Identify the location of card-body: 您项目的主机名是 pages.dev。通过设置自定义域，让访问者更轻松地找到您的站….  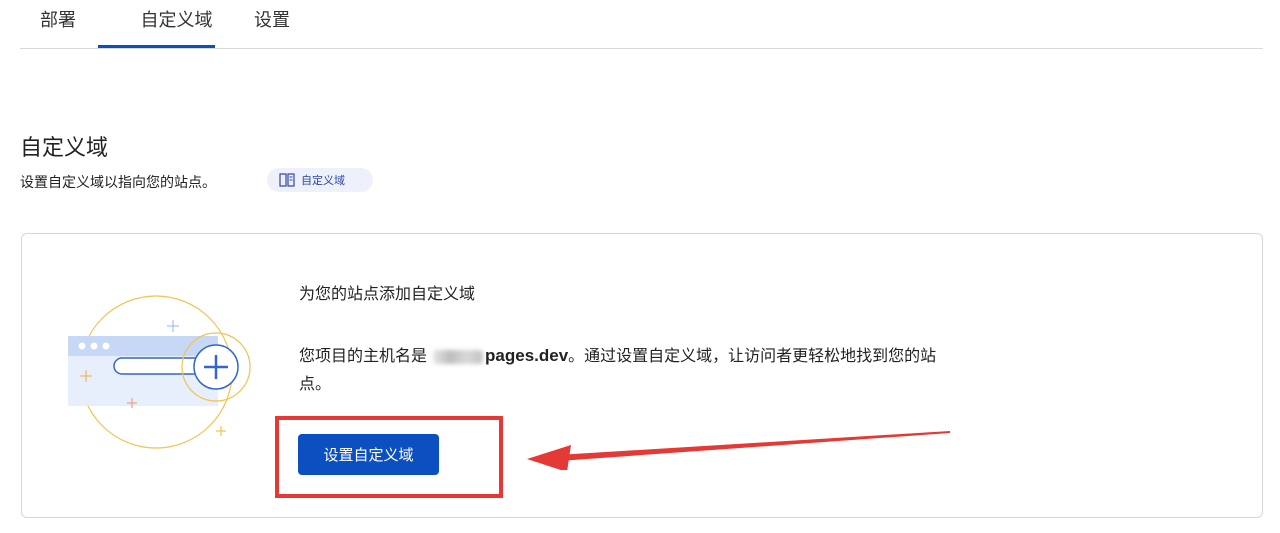
(629, 370).